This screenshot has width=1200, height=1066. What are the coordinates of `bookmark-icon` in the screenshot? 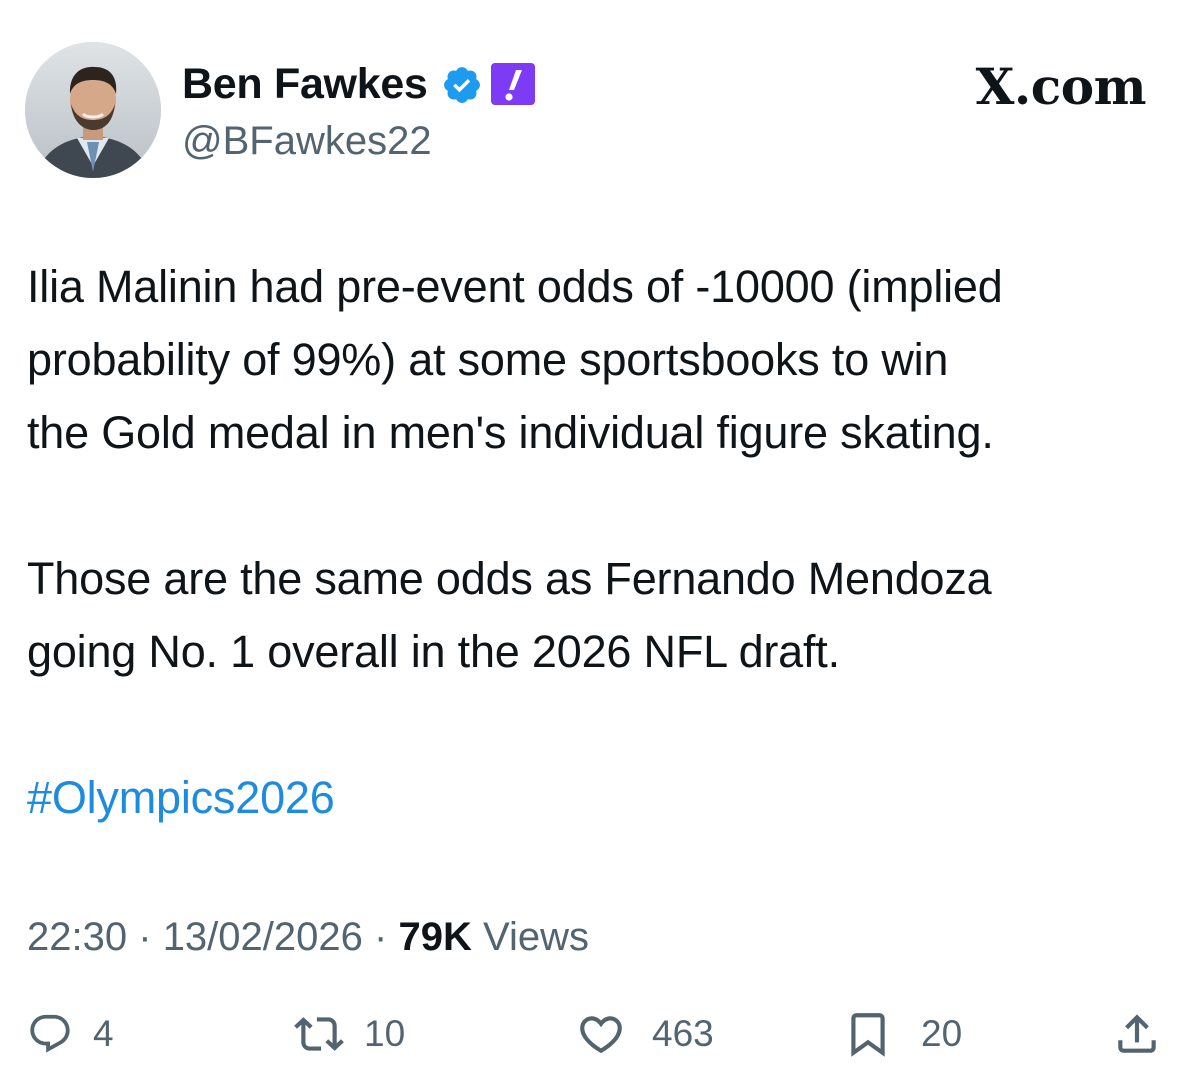 It's located at (868, 1035).